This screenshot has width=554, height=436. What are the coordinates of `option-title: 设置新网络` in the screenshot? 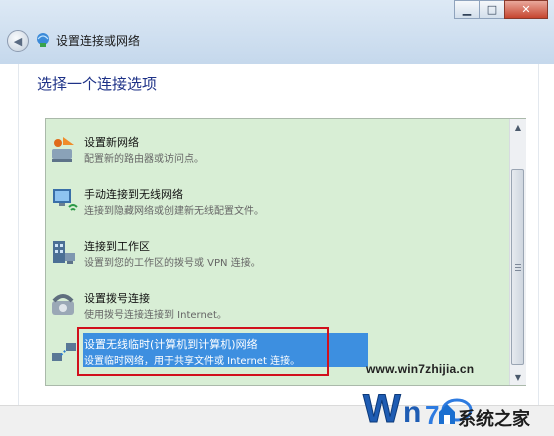 It's located at (111, 142).